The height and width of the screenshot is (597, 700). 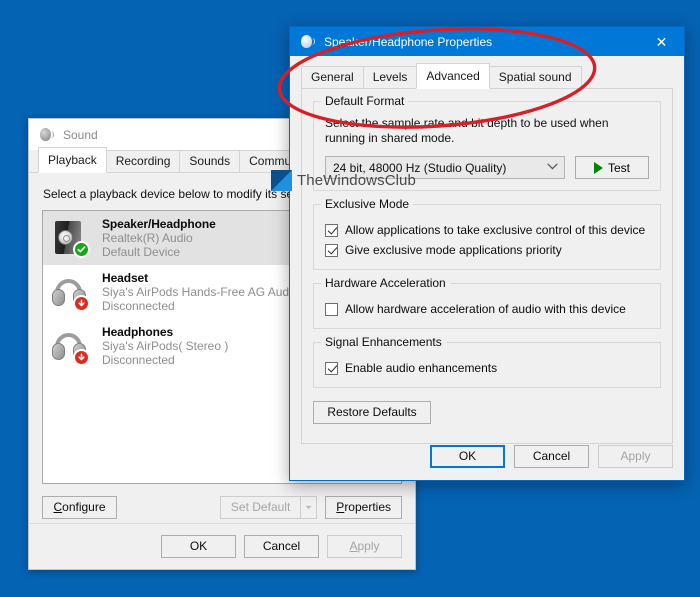 What do you see at coordinates (210, 161) in the screenshot?
I see `tab-sounds: Sounds` at bounding box center [210, 161].